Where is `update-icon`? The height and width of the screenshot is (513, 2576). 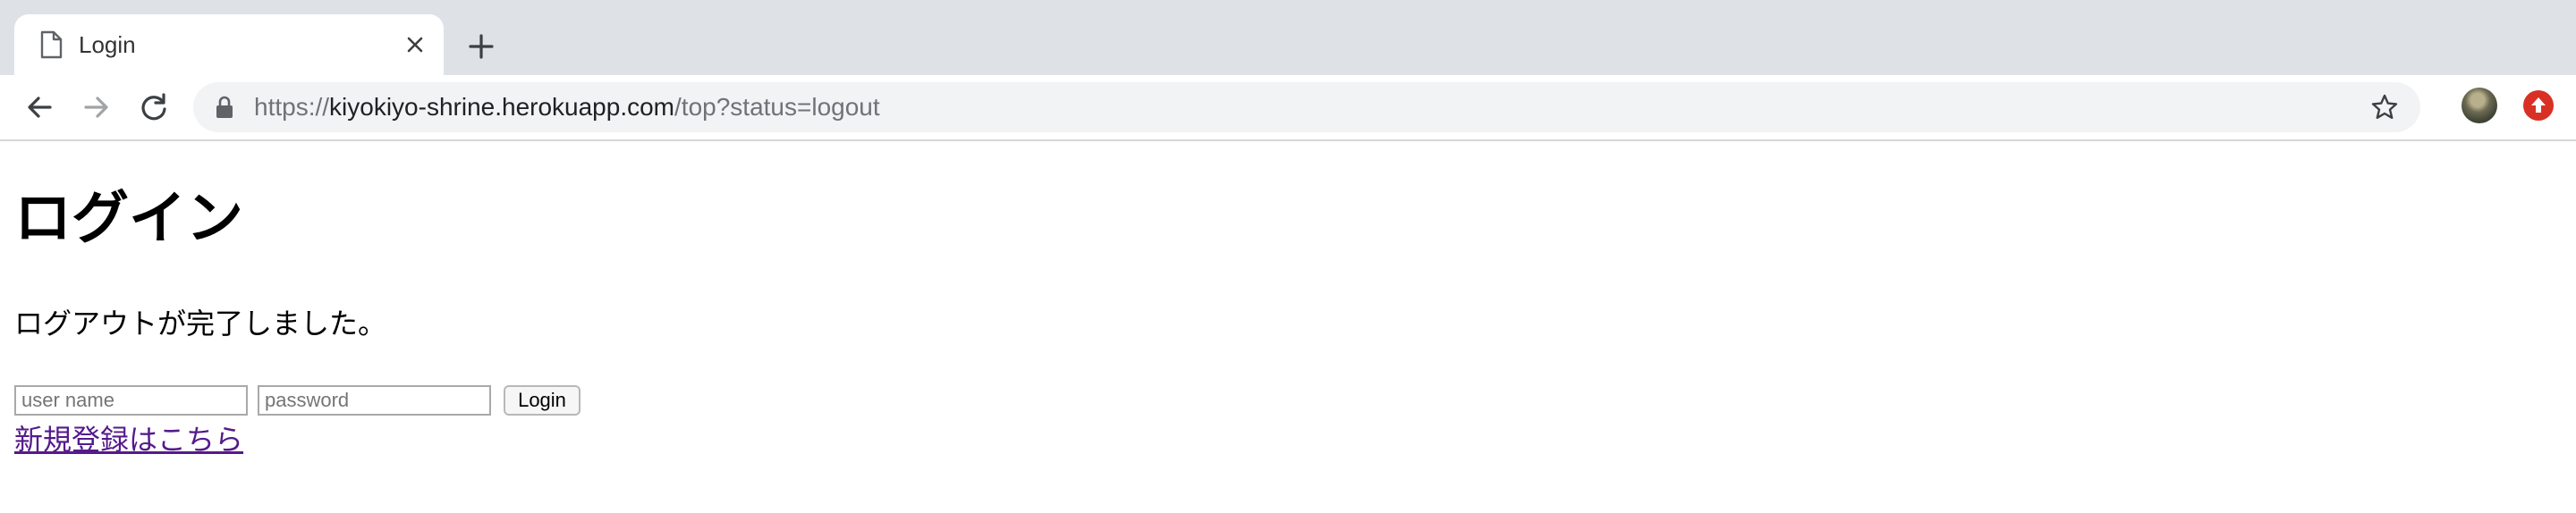
update-icon is located at coordinates (2538, 105).